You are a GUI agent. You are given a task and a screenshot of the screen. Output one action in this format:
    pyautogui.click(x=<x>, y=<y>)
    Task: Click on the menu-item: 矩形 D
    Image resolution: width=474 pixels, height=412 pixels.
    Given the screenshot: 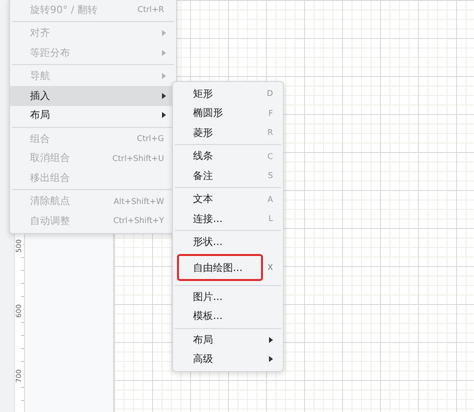 What is the action you would take?
    pyautogui.click(x=228, y=94)
    